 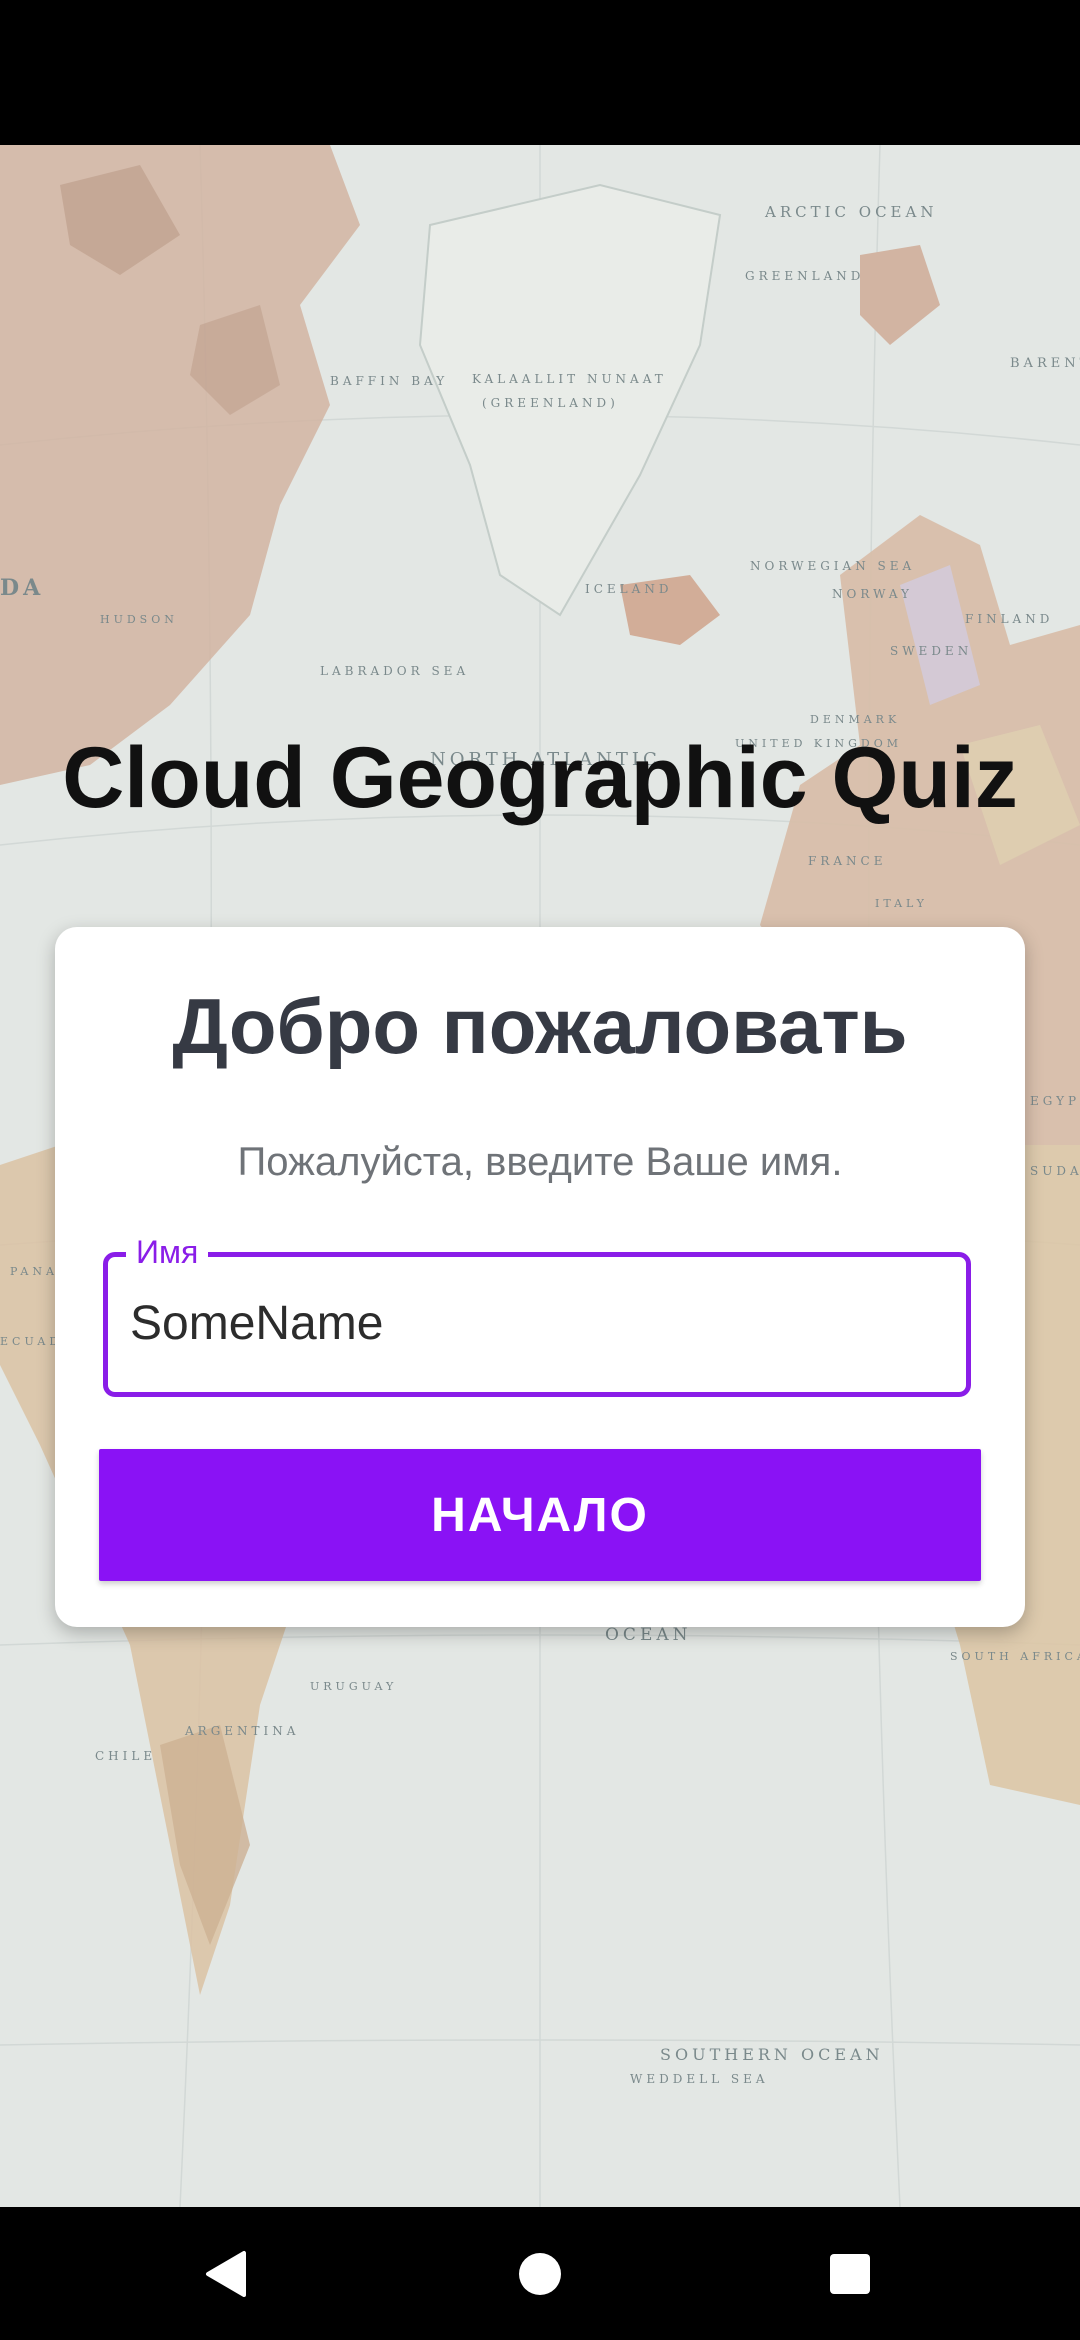 What do you see at coordinates (540, 778) in the screenshot?
I see `app-title: Cloud Geographic Quiz` at bounding box center [540, 778].